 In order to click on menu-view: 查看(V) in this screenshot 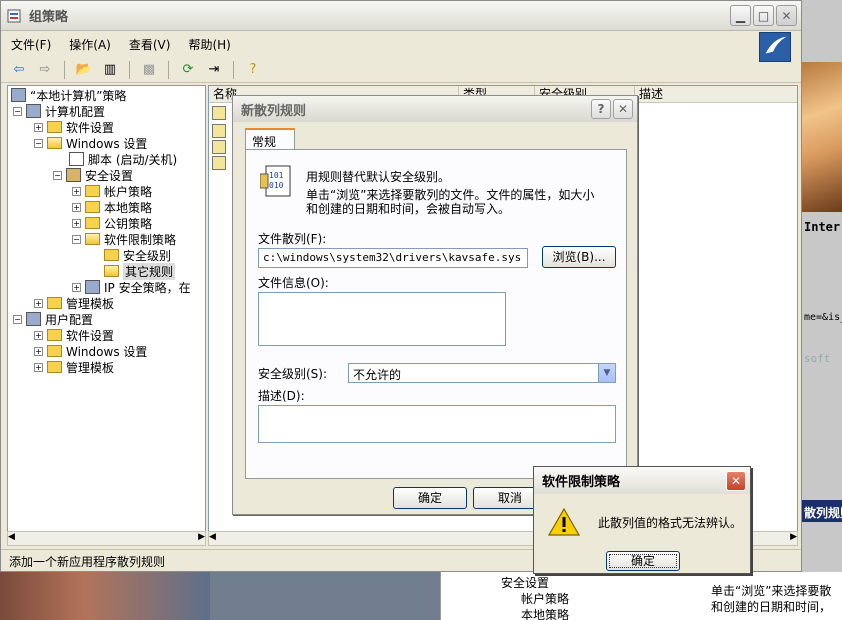, I will do `click(150, 44)`.